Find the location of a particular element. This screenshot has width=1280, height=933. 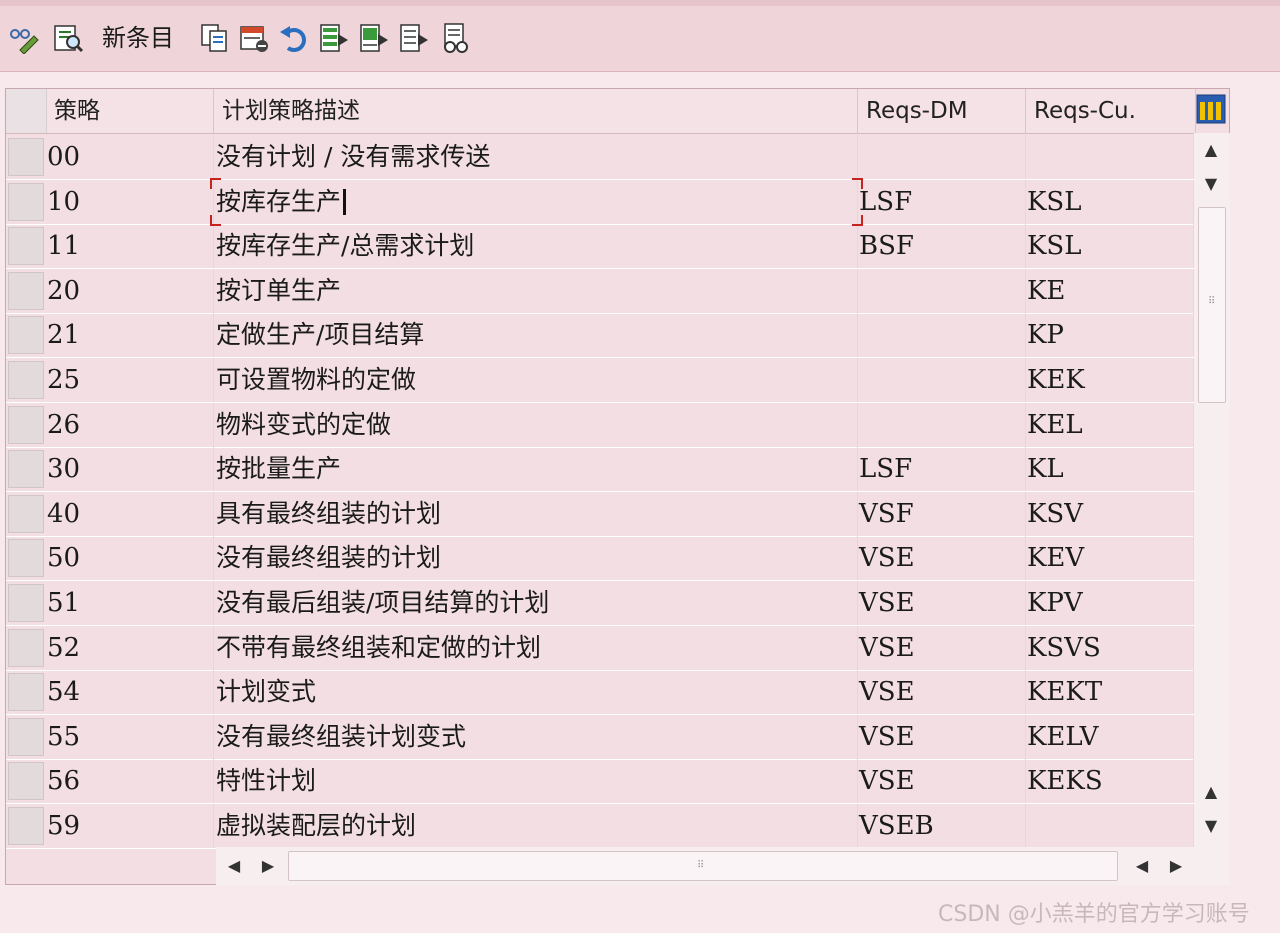

table-row: 50 没有最终组装的计划 VSE KEV is located at coordinates (600, 559).